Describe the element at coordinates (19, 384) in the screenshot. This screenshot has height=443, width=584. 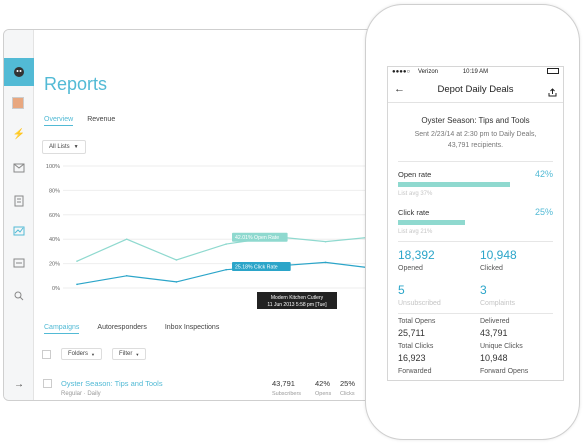
I see `arrow-right-icon: →` at that location.